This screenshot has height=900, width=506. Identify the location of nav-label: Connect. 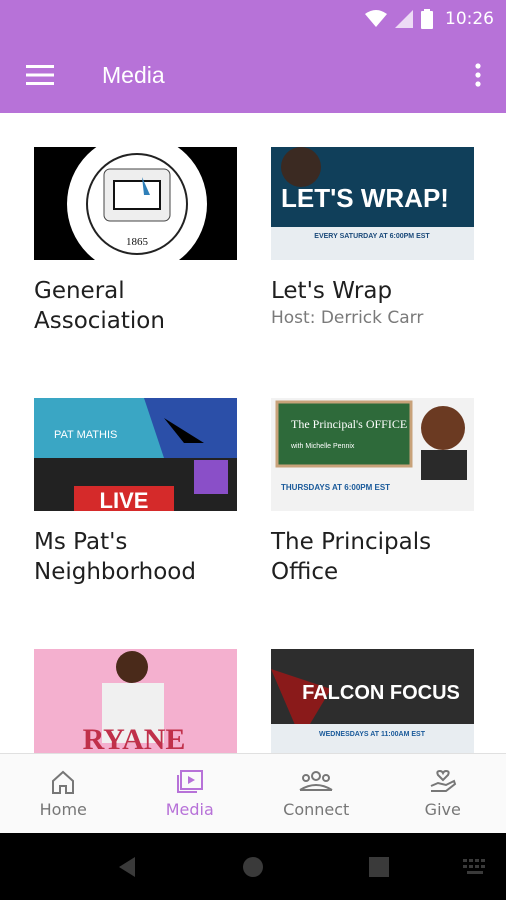
(316, 809).